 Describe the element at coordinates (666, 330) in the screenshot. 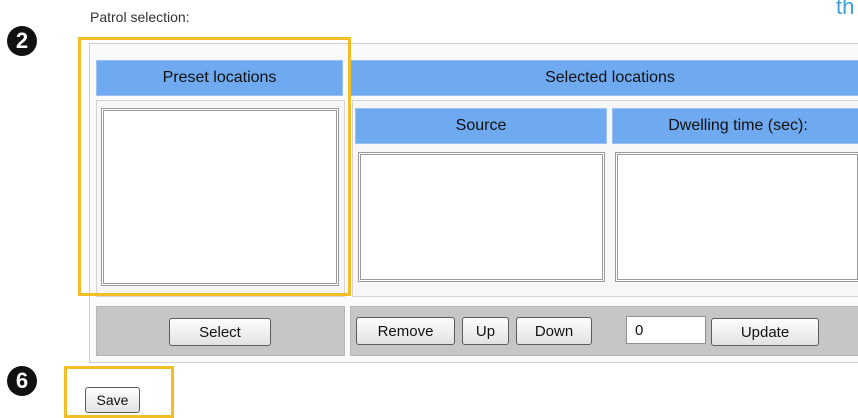

I see `dwelling-time-input` at that location.